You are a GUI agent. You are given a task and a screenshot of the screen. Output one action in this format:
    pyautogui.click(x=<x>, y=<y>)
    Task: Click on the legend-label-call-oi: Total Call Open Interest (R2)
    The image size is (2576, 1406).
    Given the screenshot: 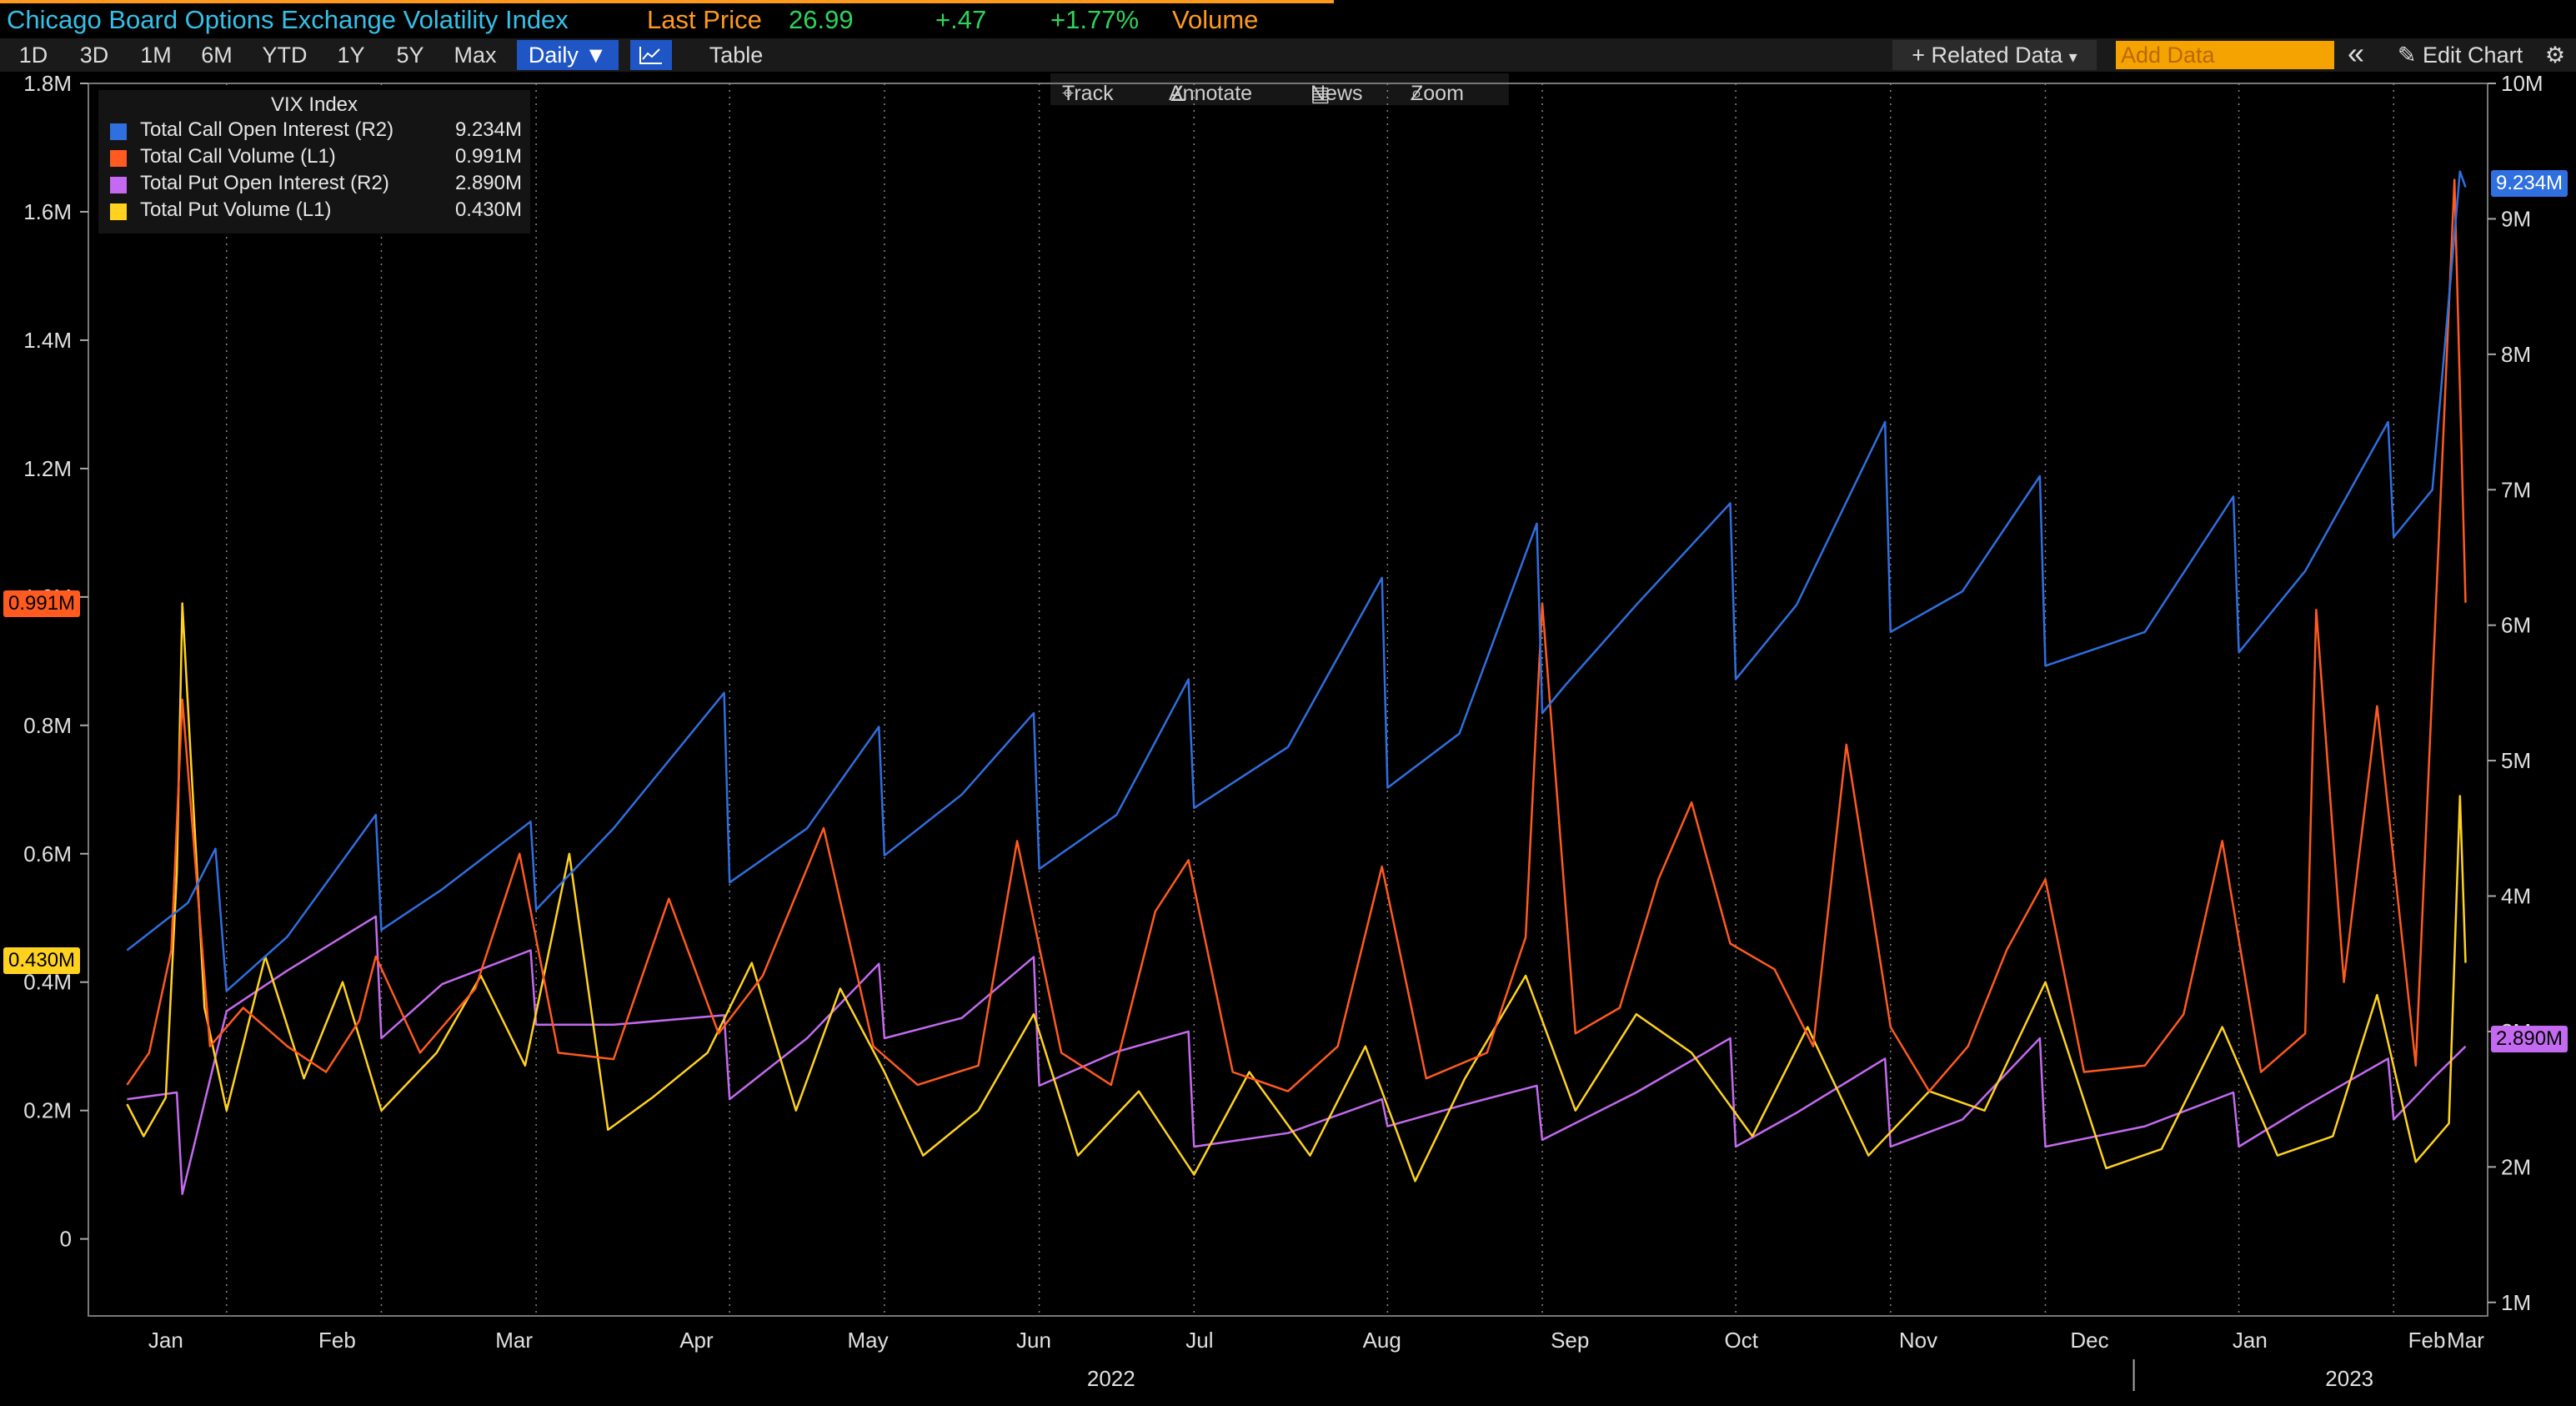 What is the action you would take?
    pyautogui.click(x=266, y=130)
    